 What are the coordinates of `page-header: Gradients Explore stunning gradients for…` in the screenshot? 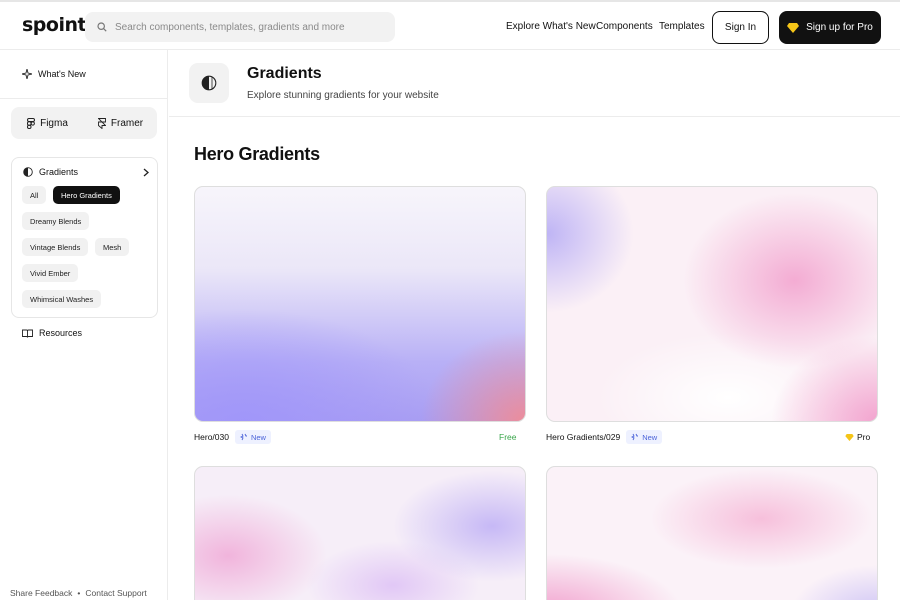 It's located at (534, 83).